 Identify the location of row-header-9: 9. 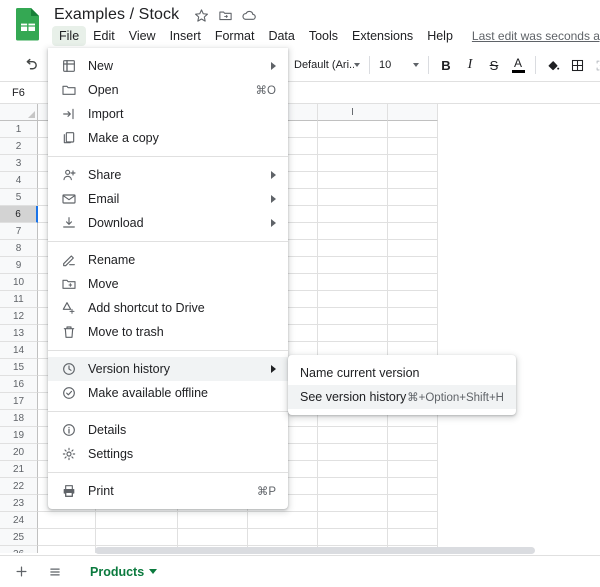
(19, 265).